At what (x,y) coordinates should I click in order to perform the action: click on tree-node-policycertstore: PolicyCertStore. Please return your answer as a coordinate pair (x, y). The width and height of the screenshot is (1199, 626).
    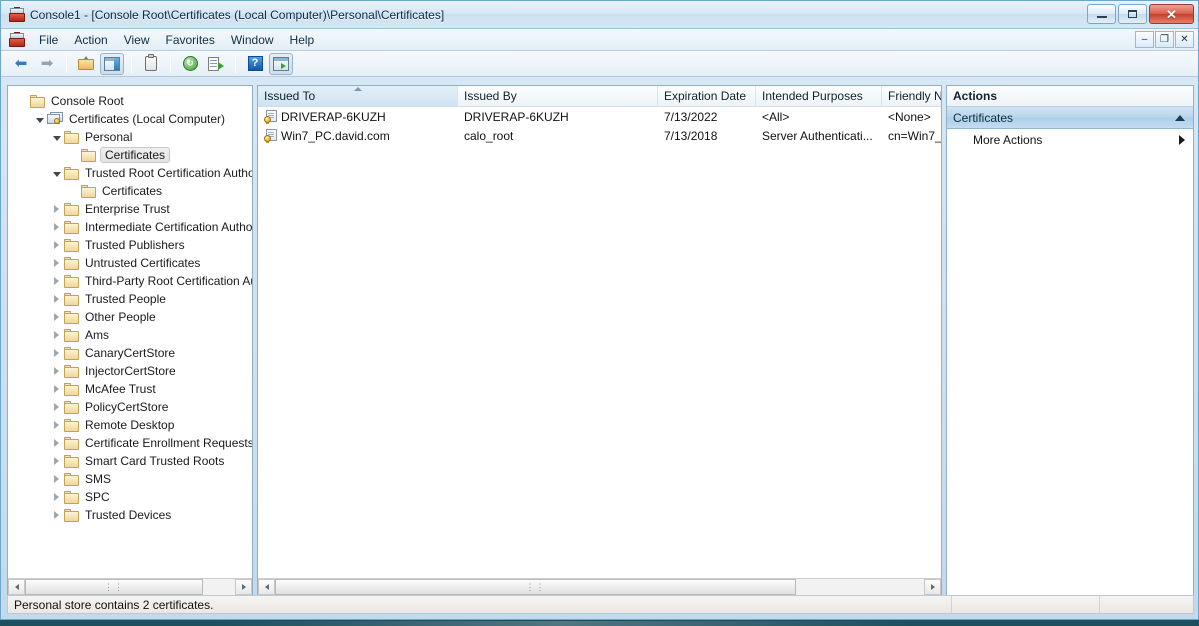
    Looking at the image, I should click on (130, 407).